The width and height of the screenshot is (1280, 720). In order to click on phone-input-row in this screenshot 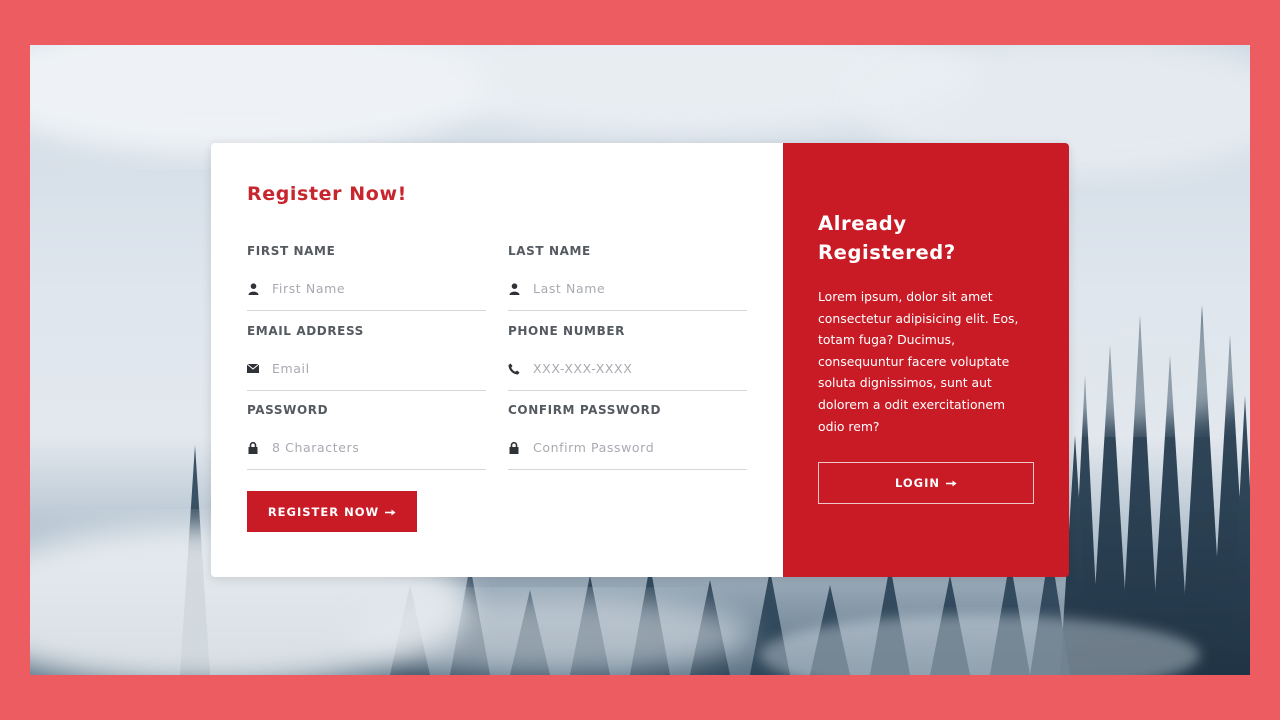, I will do `click(627, 374)`.